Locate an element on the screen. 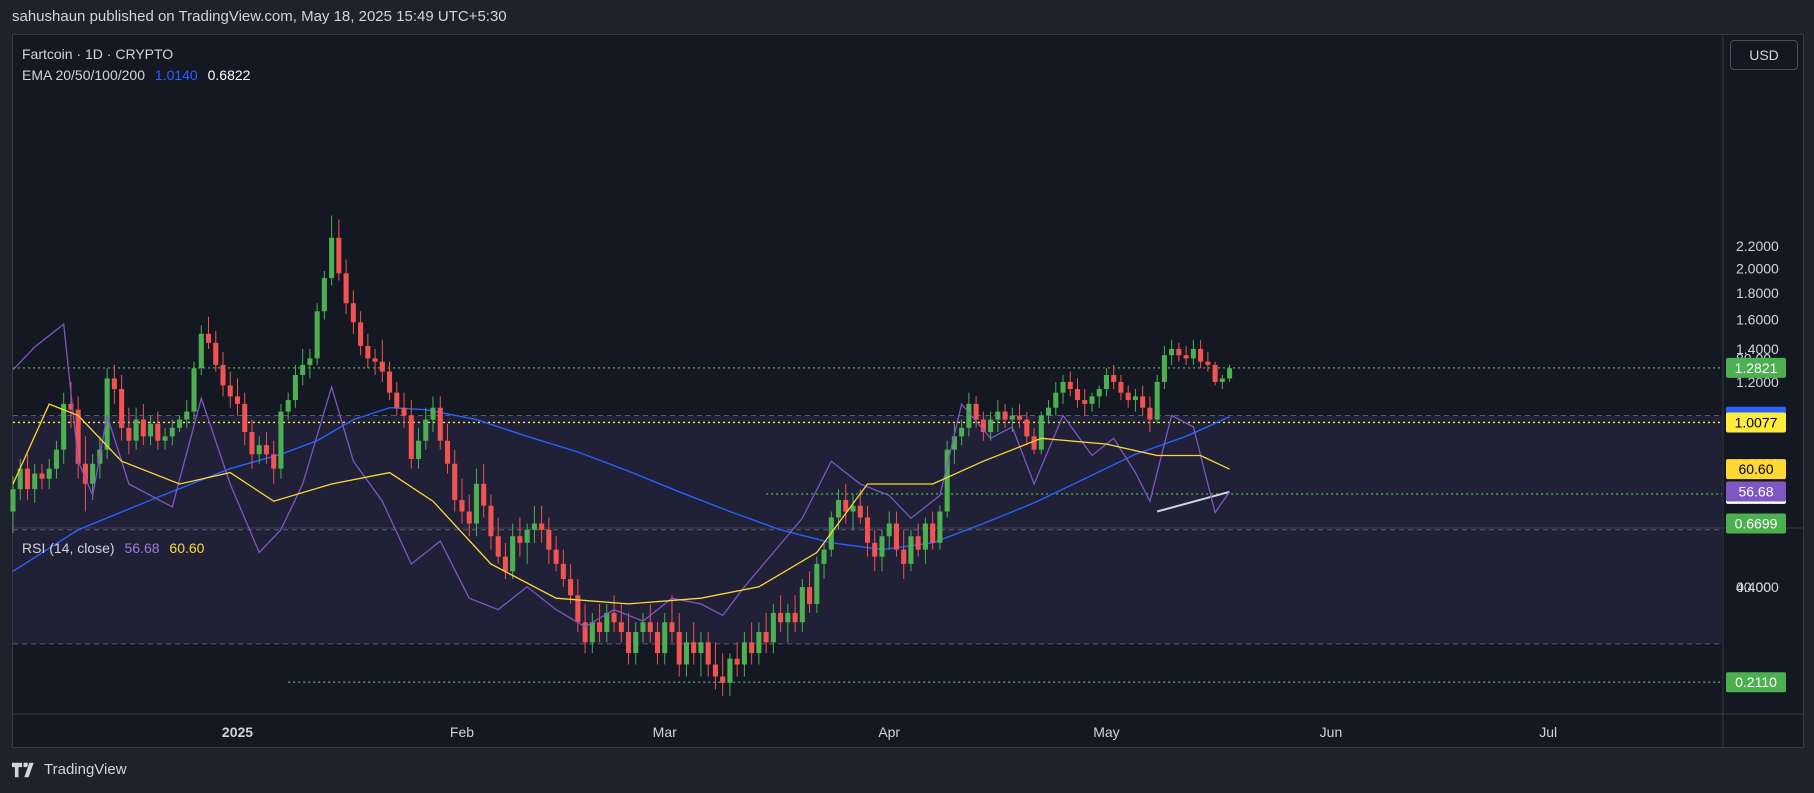 Image resolution: width=1814 pixels, height=793 pixels. symbol-label: Fartcoin · 1D · CRYPTO is located at coordinates (97, 54).